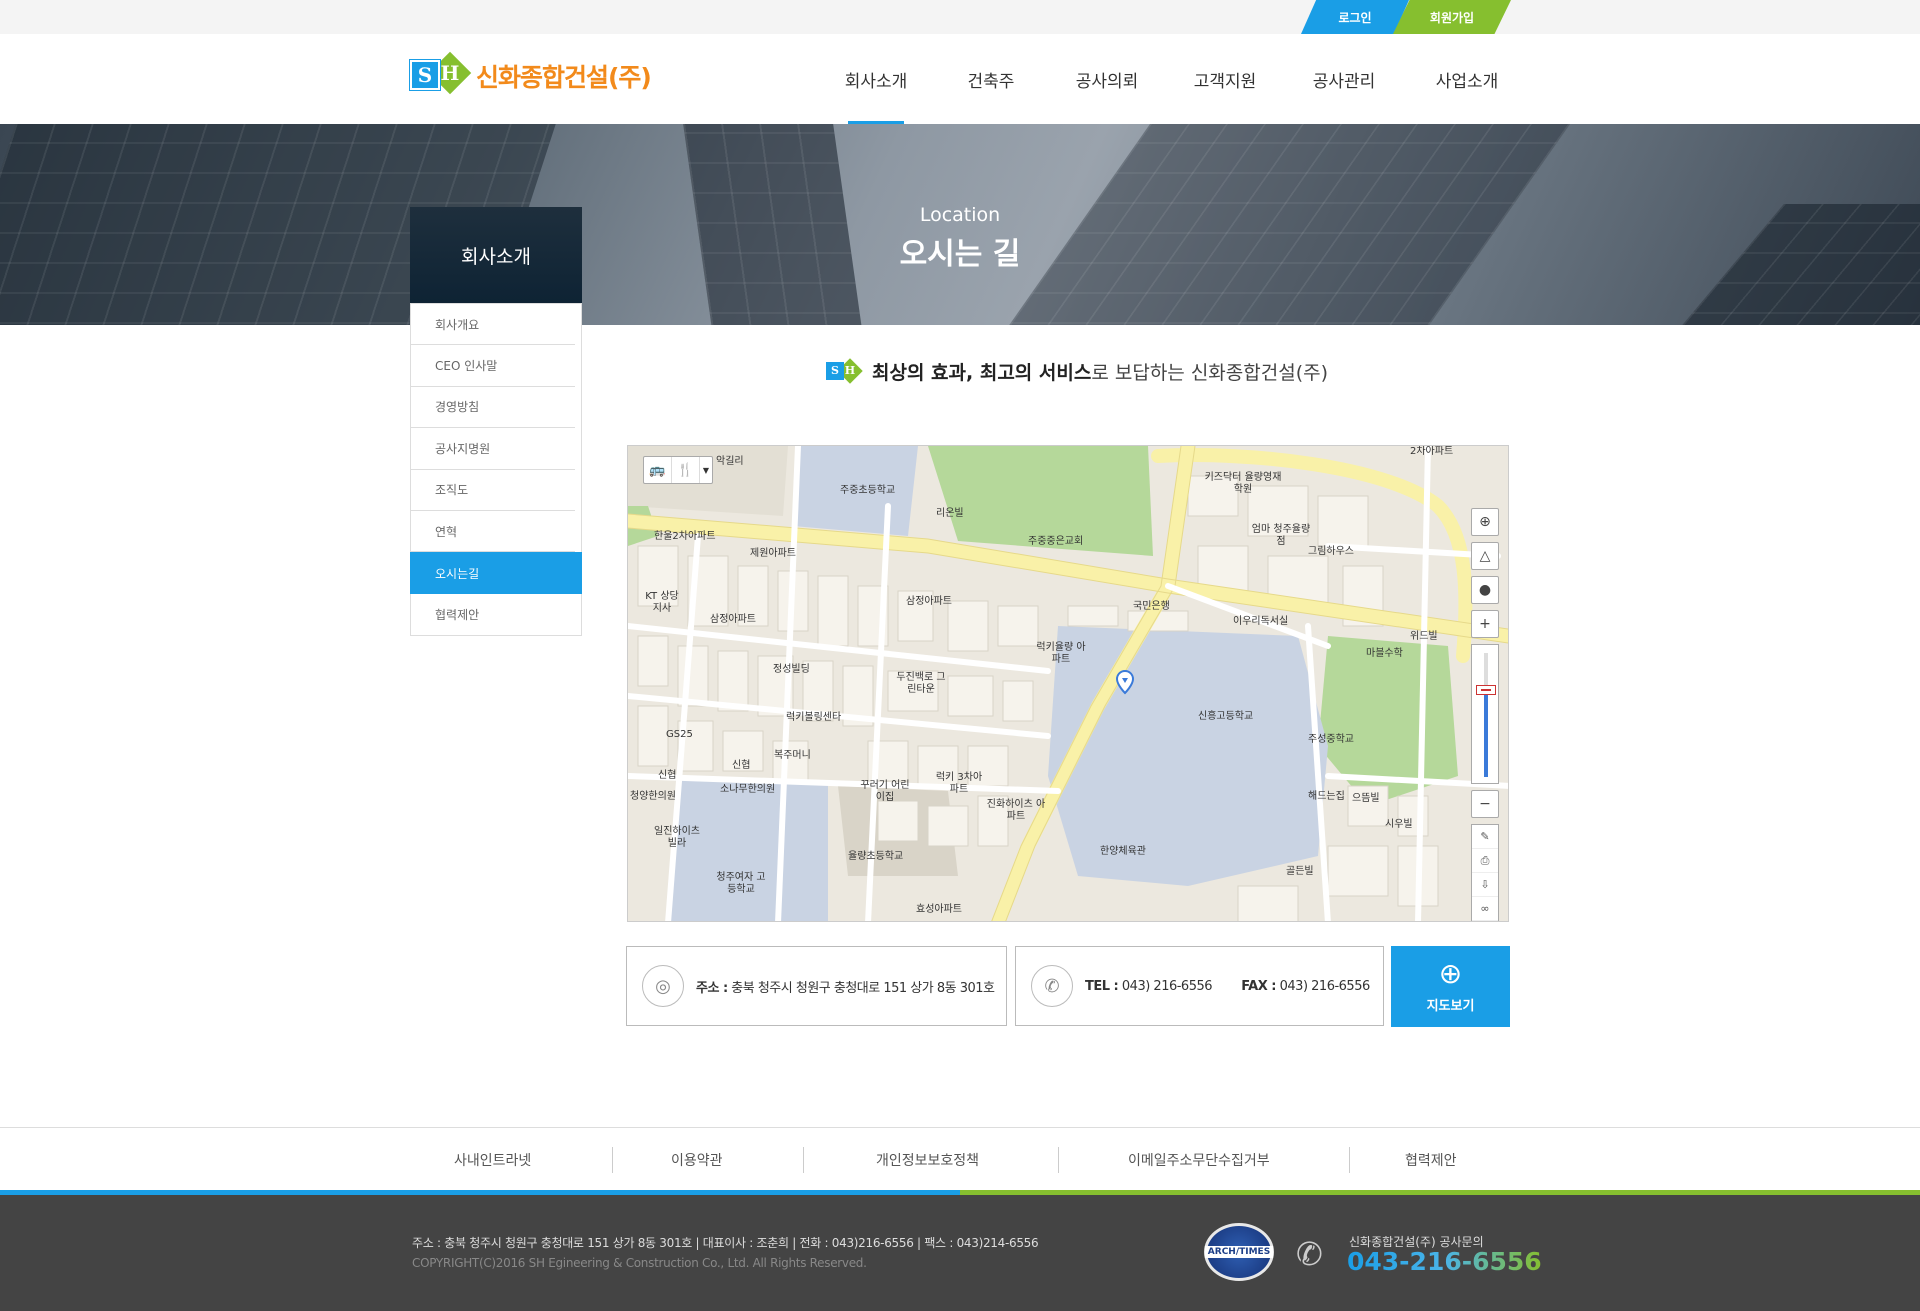 The height and width of the screenshot is (1311, 1920). What do you see at coordinates (496, 255) in the screenshot?
I see `sidebar-title: 회사소개` at bounding box center [496, 255].